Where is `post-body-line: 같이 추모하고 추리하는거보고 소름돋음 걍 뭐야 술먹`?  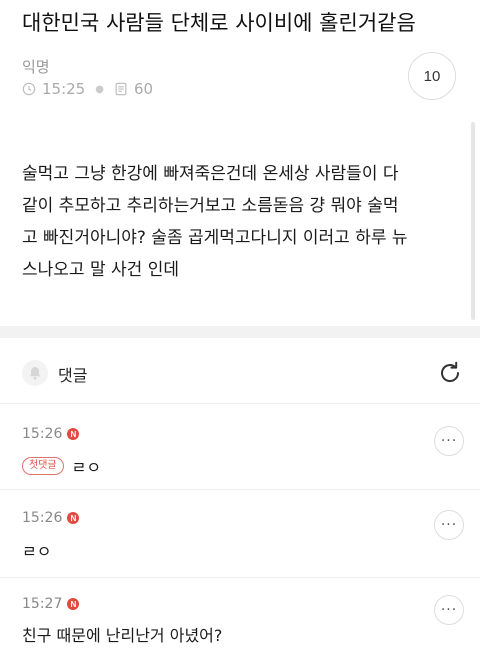
post-body-line: 같이 추모하고 추리하는거보고 소름돋음 걍 뭐야 술먹 is located at coordinates (210, 206).